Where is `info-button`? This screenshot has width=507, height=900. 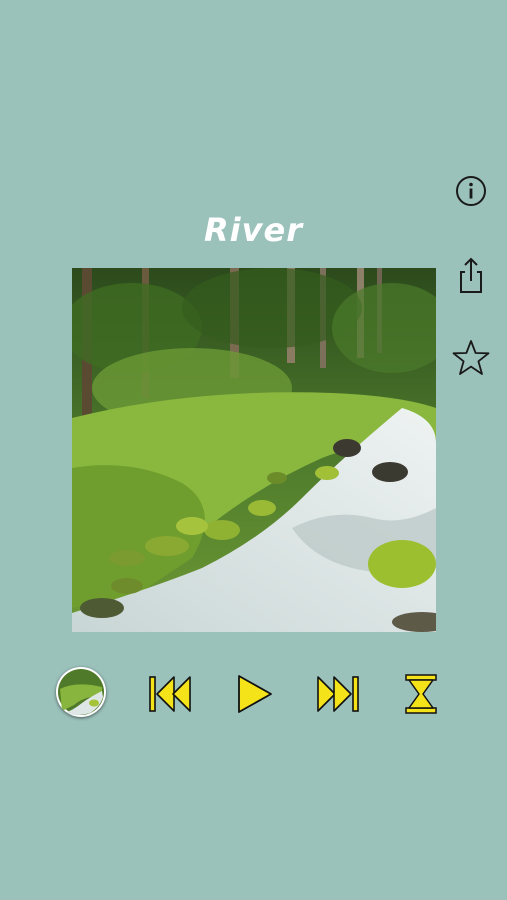 info-button is located at coordinates (471, 191).